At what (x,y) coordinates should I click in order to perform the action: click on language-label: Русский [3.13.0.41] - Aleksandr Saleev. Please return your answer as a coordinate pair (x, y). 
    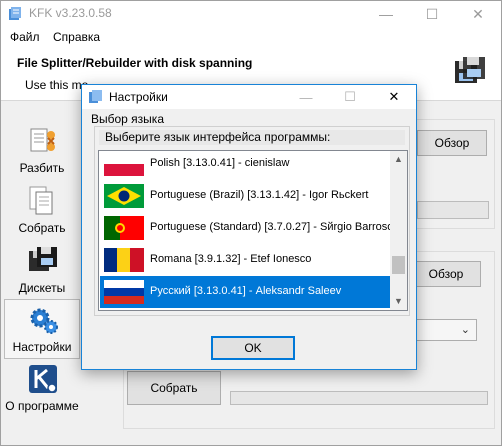
    Looking at the image, I should click on (246, 291).